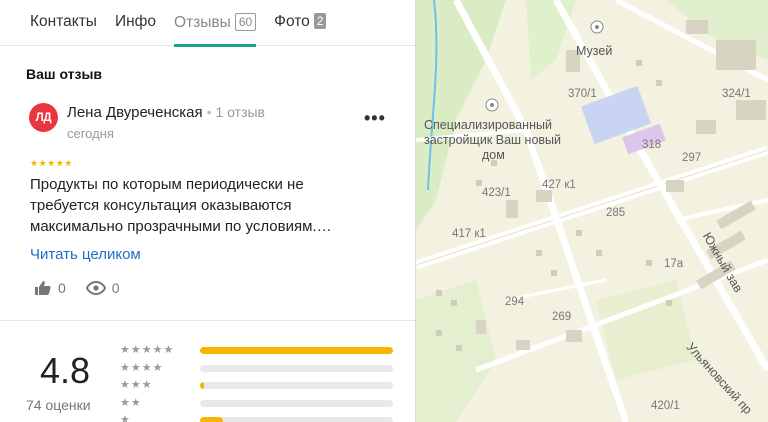 Image resolution: width=768 pixels, height=422 pixels. What do you see at coordinates (488, 125) in the screenshot?
I see `map-label-organization: Специализированный` at bounding box center [488, 125].